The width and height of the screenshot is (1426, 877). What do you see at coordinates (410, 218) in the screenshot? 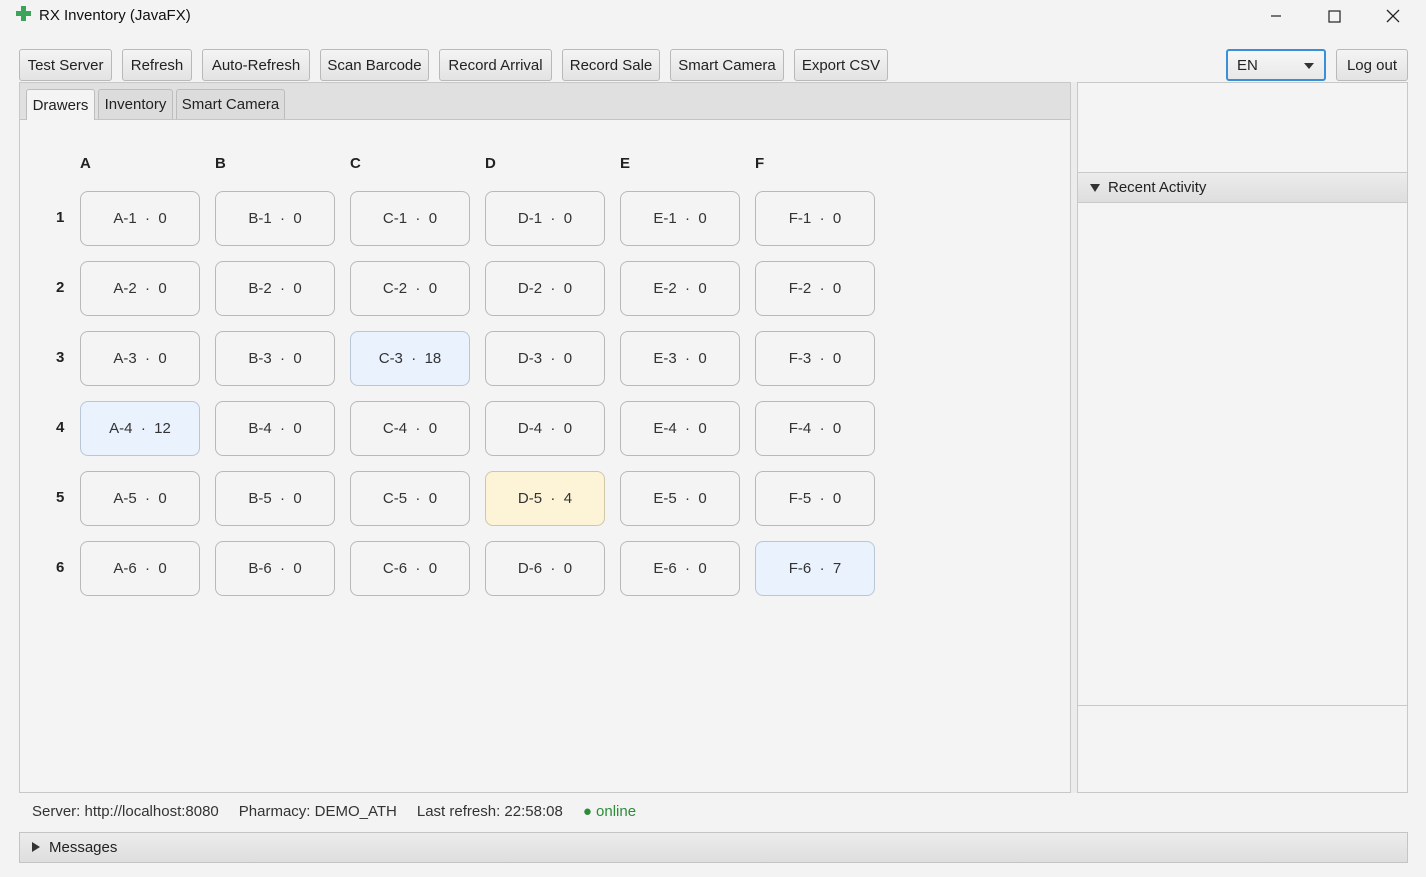
I see `drawer-cell-c-1: C-1 · 0` at bounding box center [410, 218].